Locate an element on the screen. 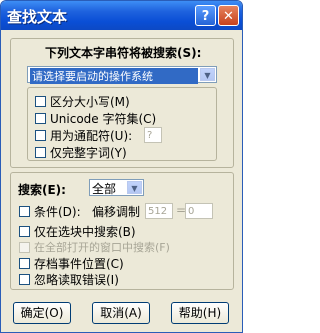 Image resolution: width=320 pixels, height=333 pixels. all-windows-label: 在全部打开的窗口中搜索(F) is located at coordinates (102, 247).